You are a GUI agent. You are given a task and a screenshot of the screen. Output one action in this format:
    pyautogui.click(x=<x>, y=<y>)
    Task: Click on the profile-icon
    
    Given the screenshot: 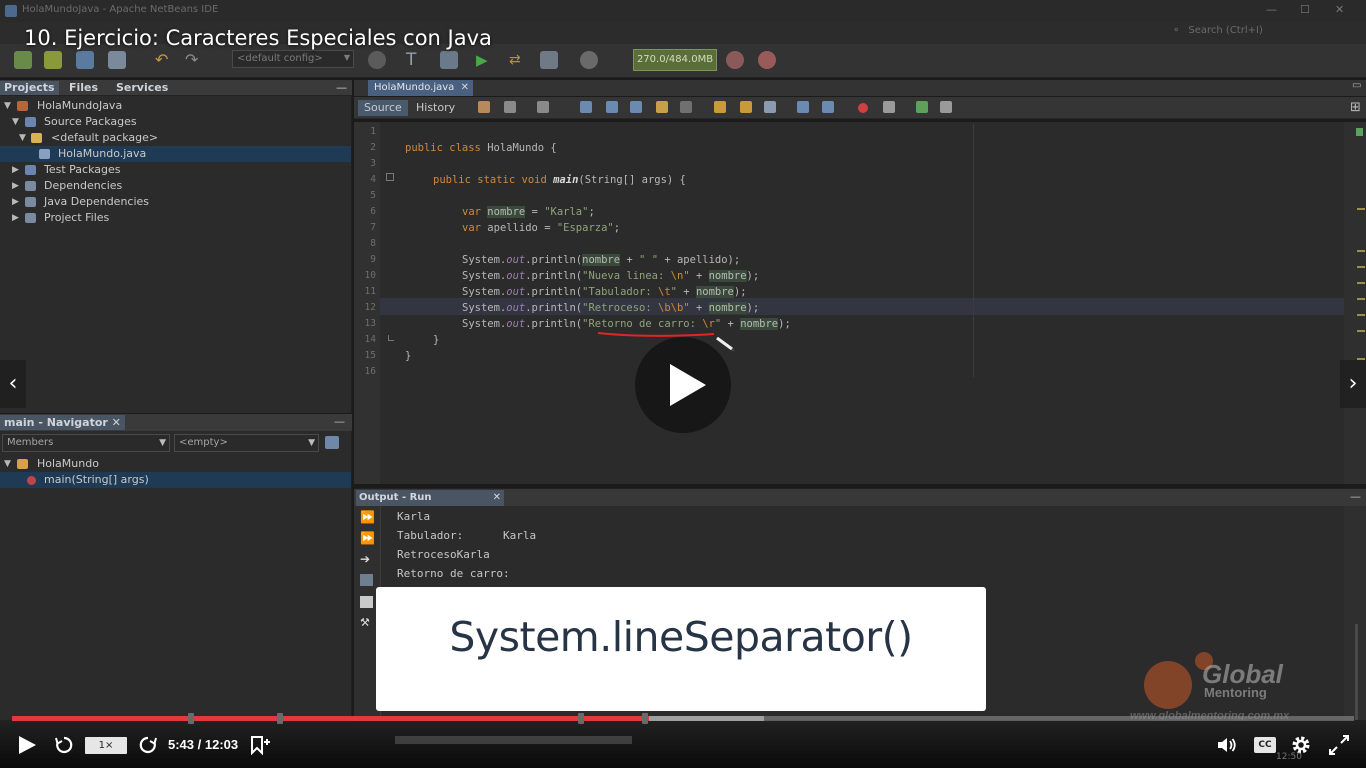 What is the action you would take?
    pyautogui.click(x=549, y=60)
    